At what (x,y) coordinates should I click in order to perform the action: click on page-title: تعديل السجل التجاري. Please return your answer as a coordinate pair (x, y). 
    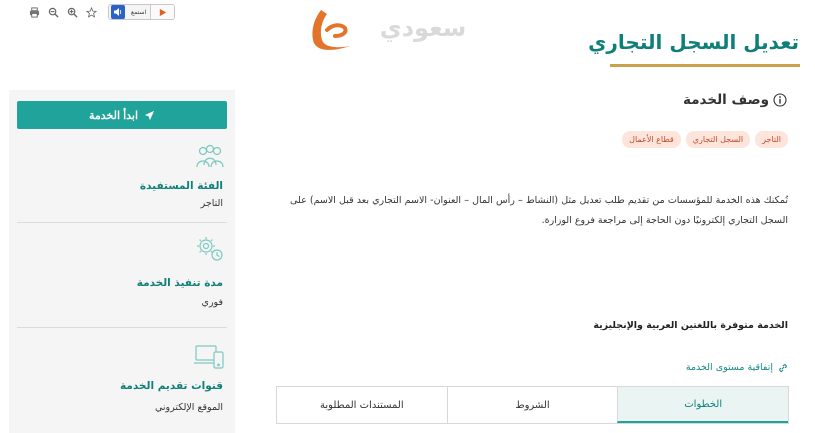
    Looking at the image, I should click on (693, 42).